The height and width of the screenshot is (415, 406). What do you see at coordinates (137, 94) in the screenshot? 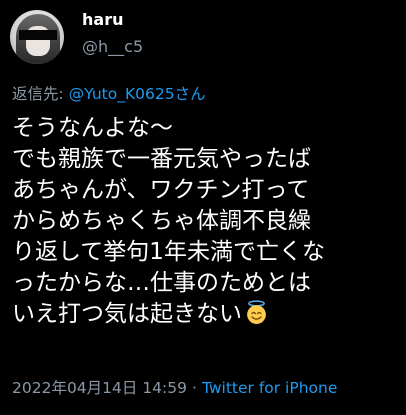
I see `reply-mention-link: @Yuto_K0625さん` at bounding box center [137, 94].